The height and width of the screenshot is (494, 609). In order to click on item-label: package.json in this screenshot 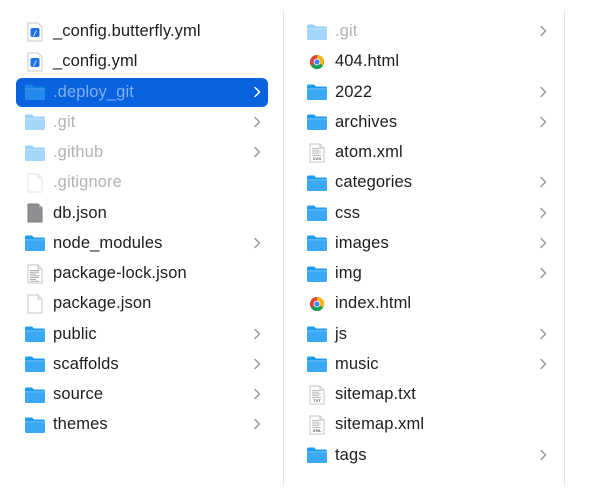, I will do `click(102, 303)`.